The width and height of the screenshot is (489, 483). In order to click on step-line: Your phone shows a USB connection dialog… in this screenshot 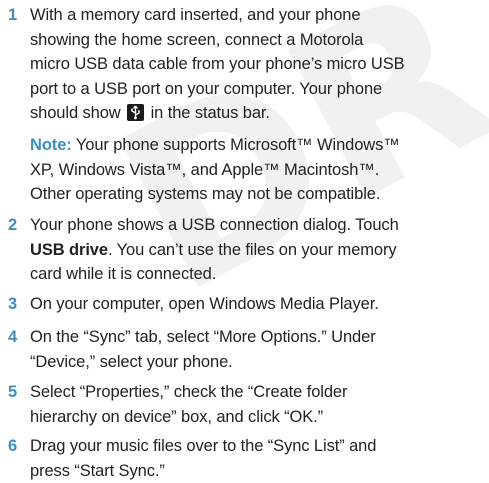, I will do `click(258, 225)`.